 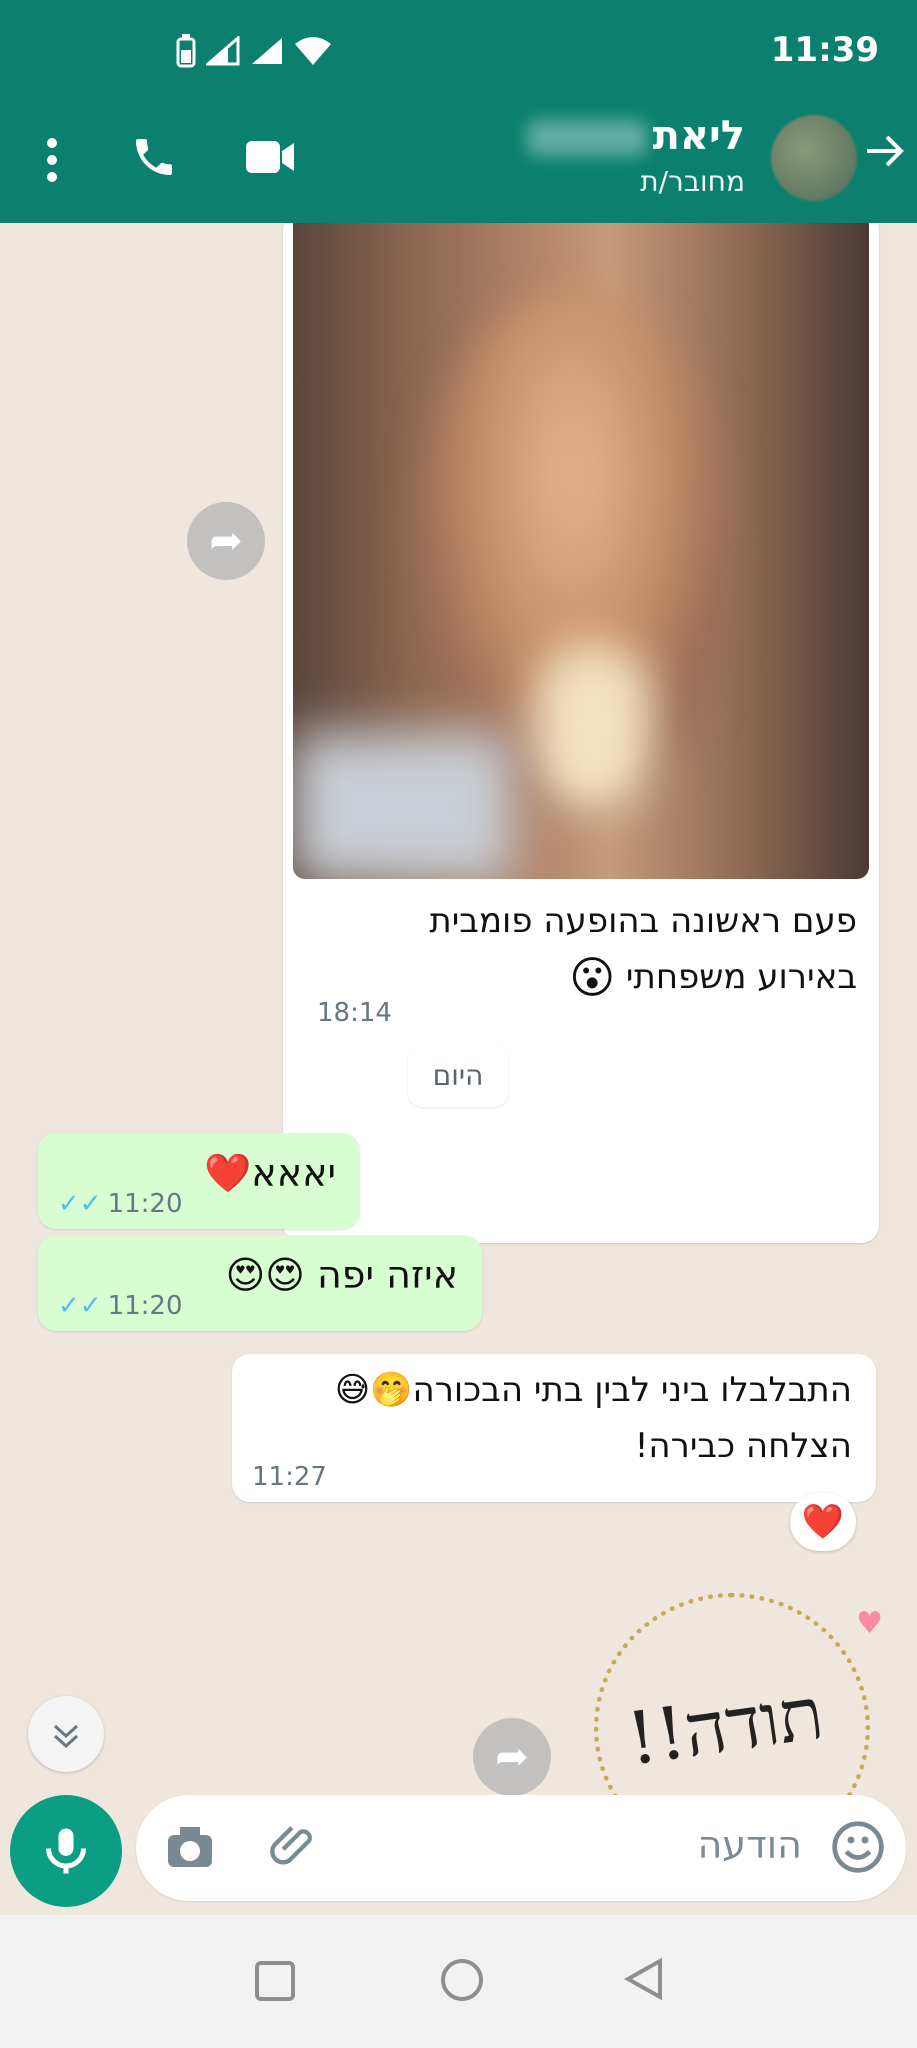 What do you see at coordinates (269, 1173) in the screenshot?
I see `message-text: יאאא❤️` at bounding box center [269, 1173].